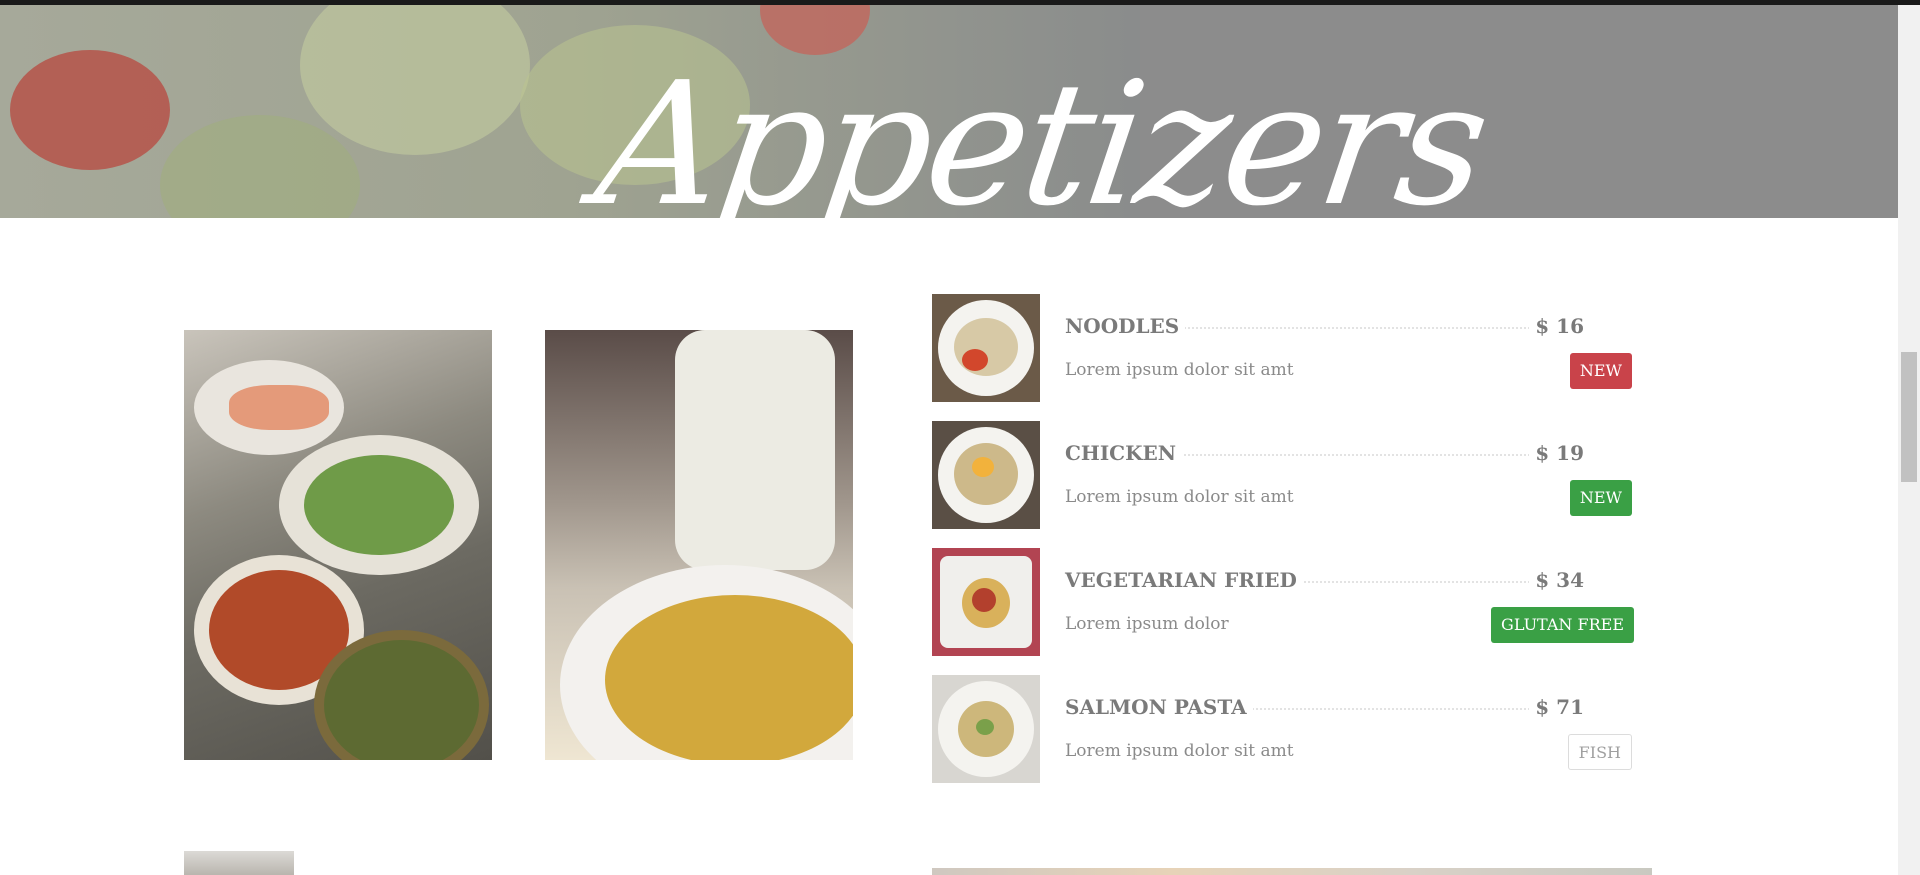 The image size is (1920, 875). What do you see at coordinates (1556, 707) in the screenshot?
I see `menu-item-price: $ 71` at bounding box center [1556, 707].